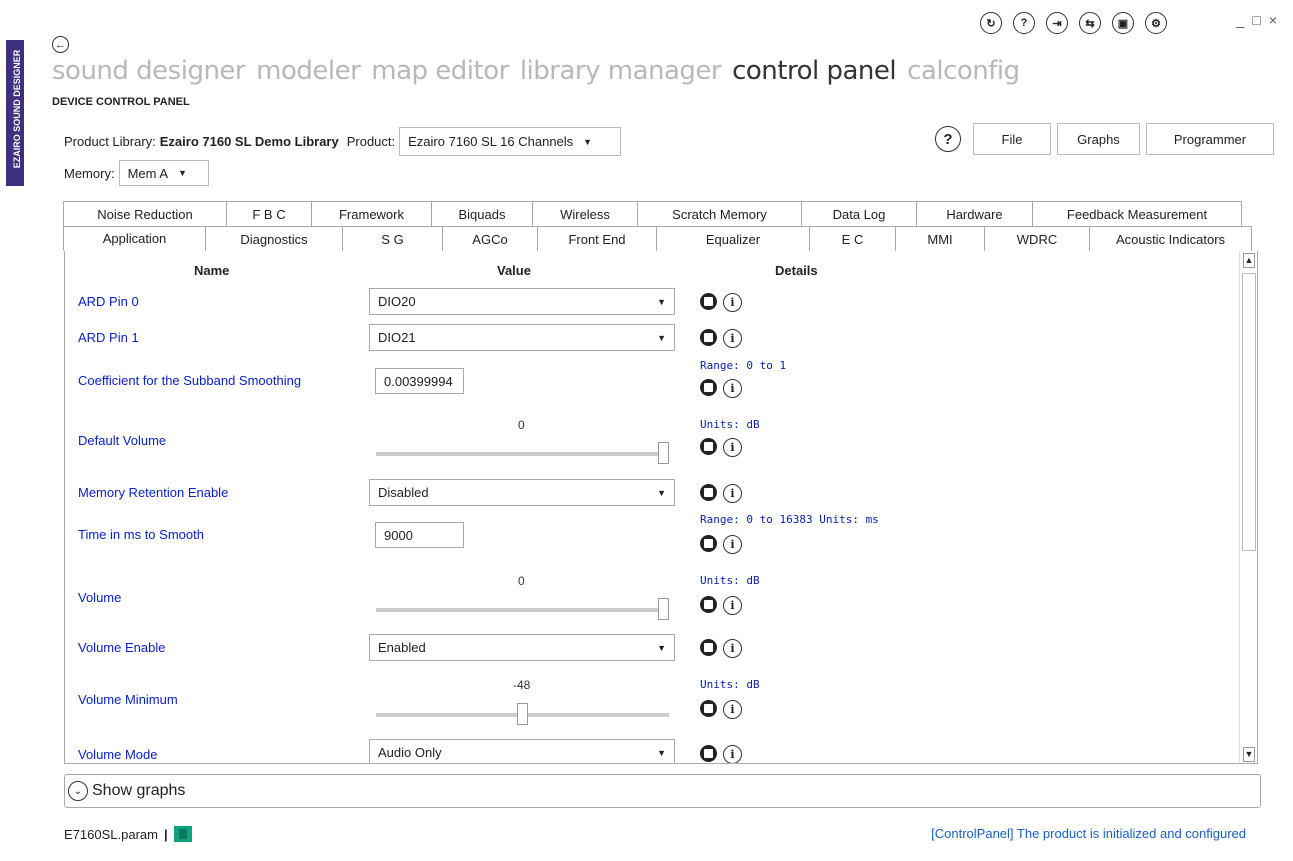  Describe the element at coordinates (721, 544) in the screenshot. I see `time-smooth-actions: i` at that location.